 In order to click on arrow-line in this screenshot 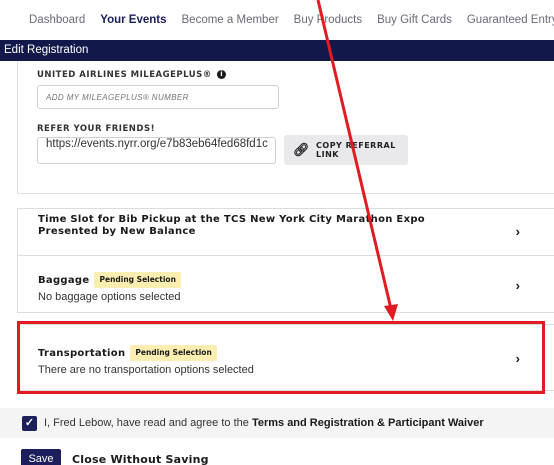, I will do `click(354, 155)`.